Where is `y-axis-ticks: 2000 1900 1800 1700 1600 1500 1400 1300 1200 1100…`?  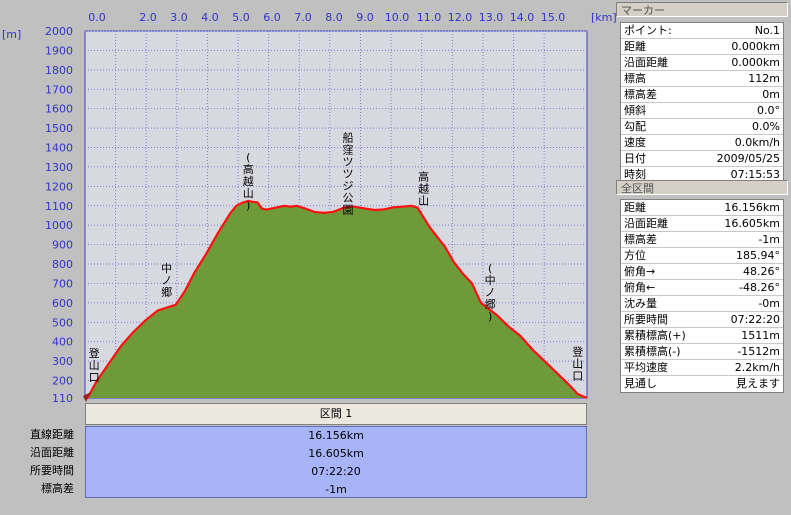 y-axis-ticks: 2000 1900 1800 1700 1600 1500 1400 1300 1200 1100… is located at coordinates (59, 215).